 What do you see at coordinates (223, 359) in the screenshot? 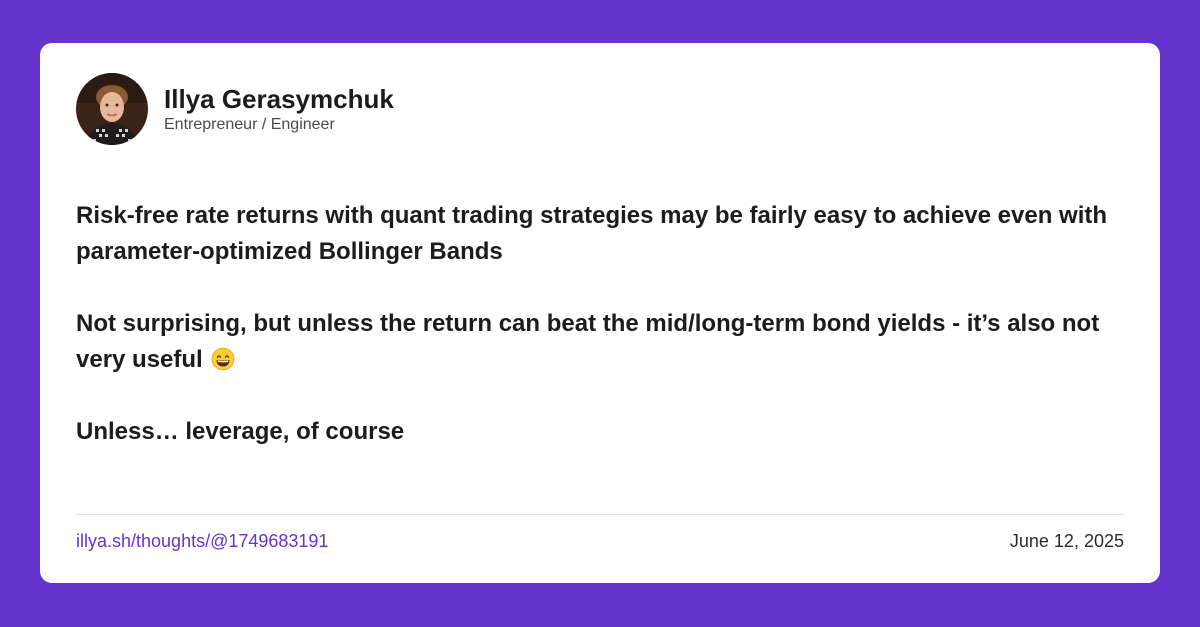
I see `grinning-face-emoji-icon` at bounding box center [223, 359].